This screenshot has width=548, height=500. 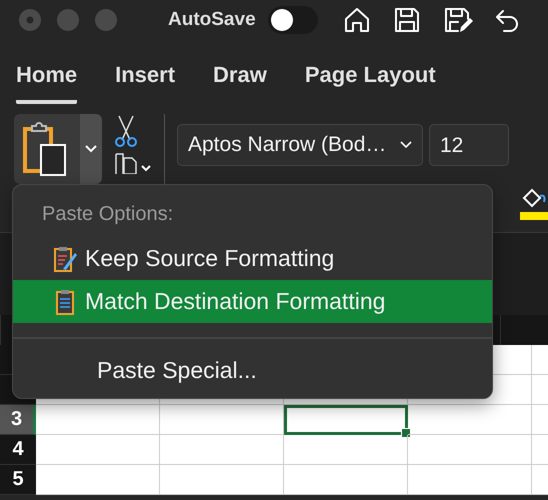 I want to click on autosave-label: AutoSave, so click(x=212, y=20).